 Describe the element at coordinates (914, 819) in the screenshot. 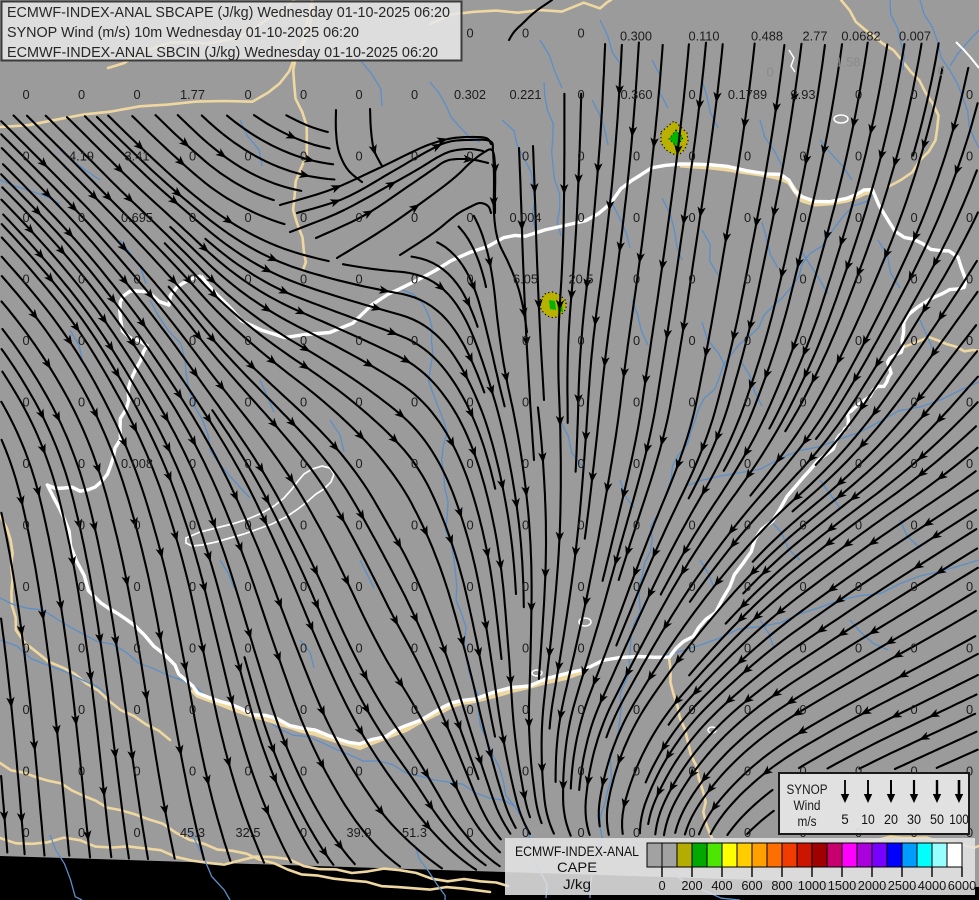

I see `svg-text: 30` at that location.